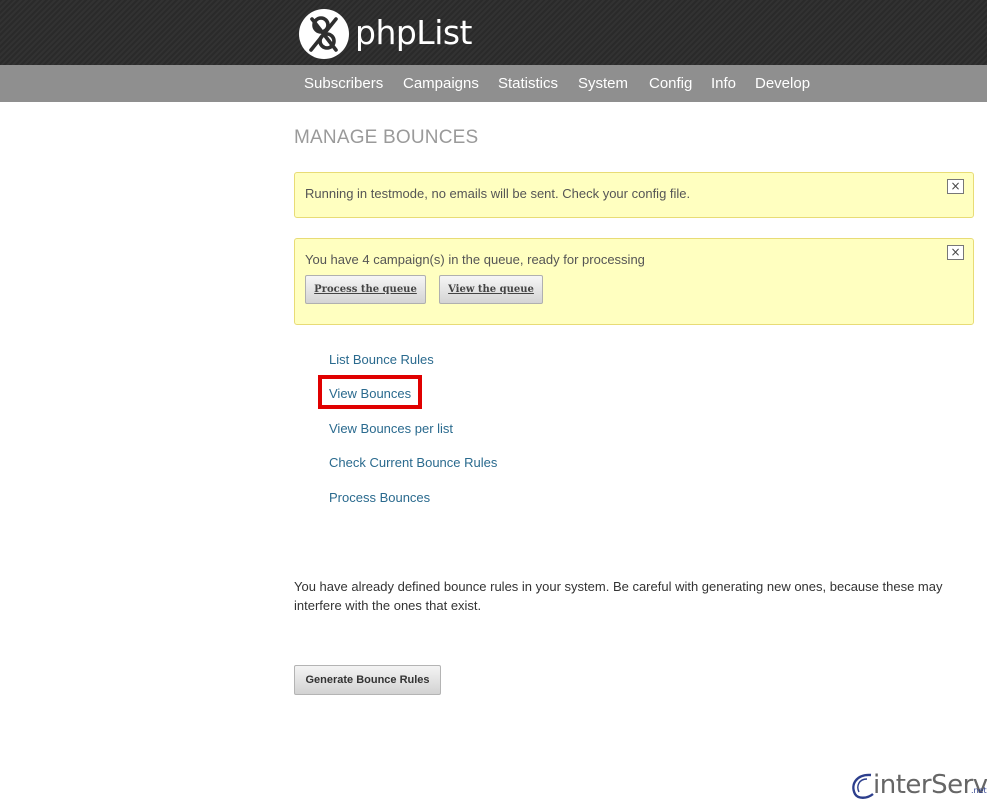 The height and width of the screenshot is (802, 987). I want to click on header-bar: phpList, so click(493, 32).